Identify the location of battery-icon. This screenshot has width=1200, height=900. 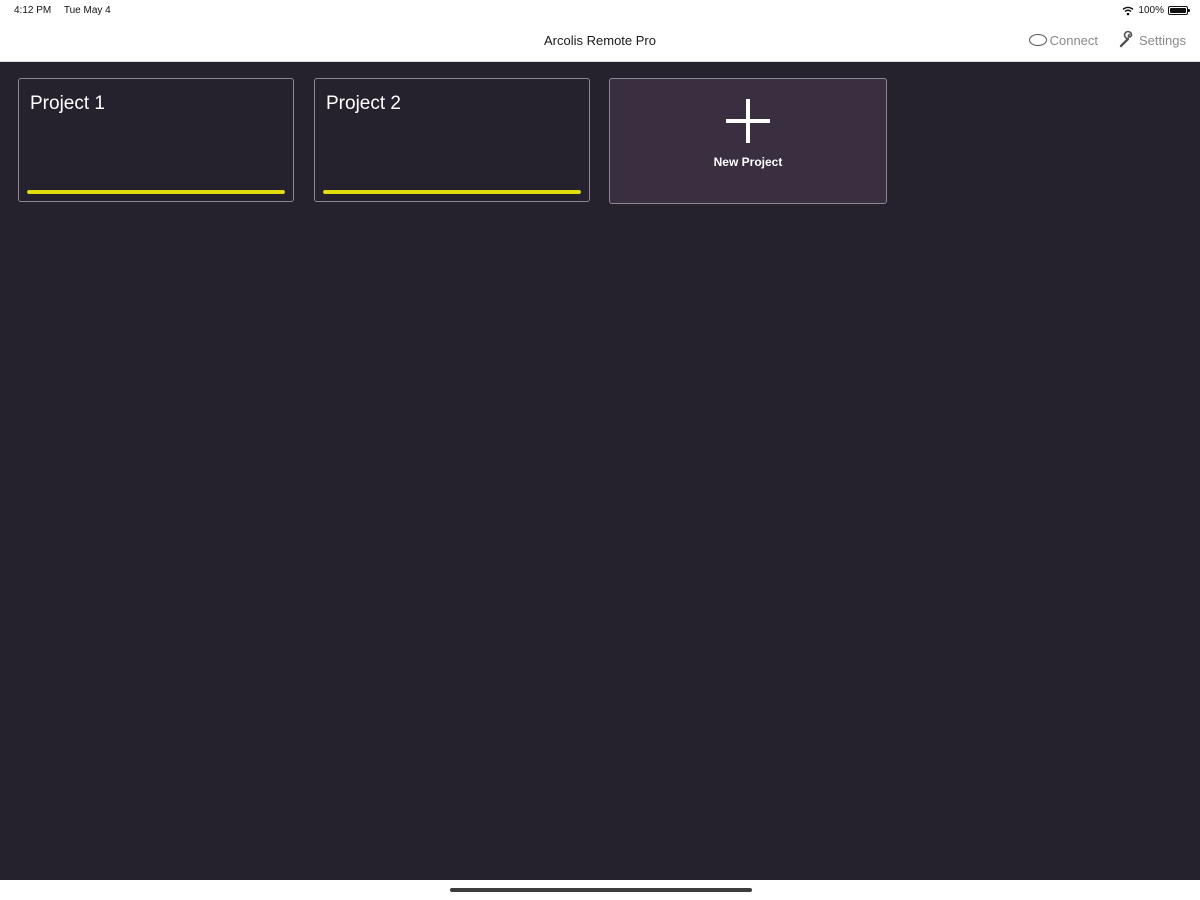
(1179, 10).